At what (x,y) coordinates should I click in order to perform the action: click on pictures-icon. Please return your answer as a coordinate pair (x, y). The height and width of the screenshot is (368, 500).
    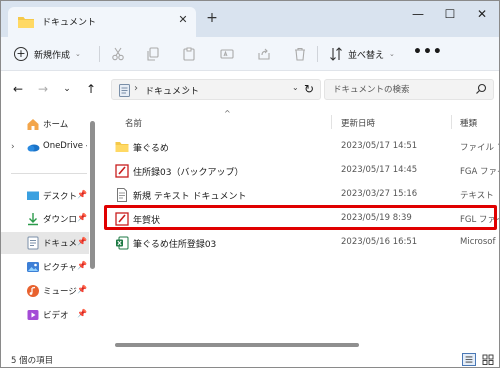
    Looking at the image, I should click on (33, 267).